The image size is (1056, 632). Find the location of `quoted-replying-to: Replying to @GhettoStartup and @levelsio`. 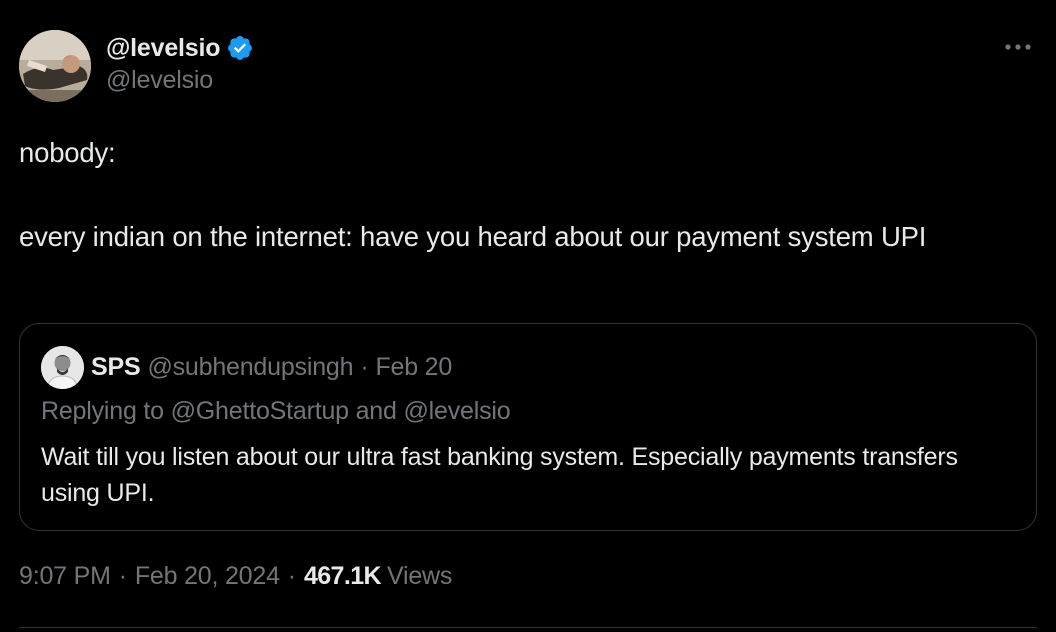

quoted-replying-to: Replying to @GhettoStartup and @levelsio is located at coordinates (276, 411).